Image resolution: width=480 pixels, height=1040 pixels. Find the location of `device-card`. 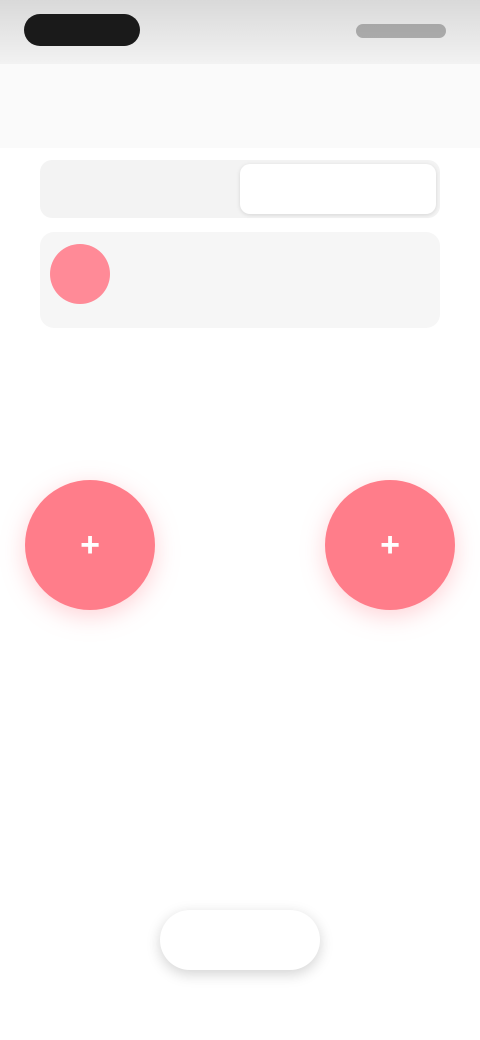

device-card is located at coordinates (240, 280).